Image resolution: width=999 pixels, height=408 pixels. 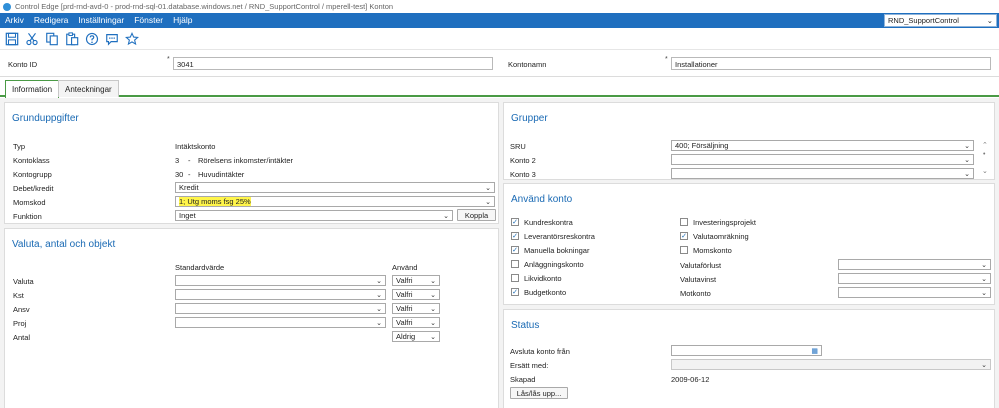 What do you see at coordinates (200, 267) in the screenshot?
I see `column-header-standardvarde: Standardvärde` at bounding box center [200, 267].